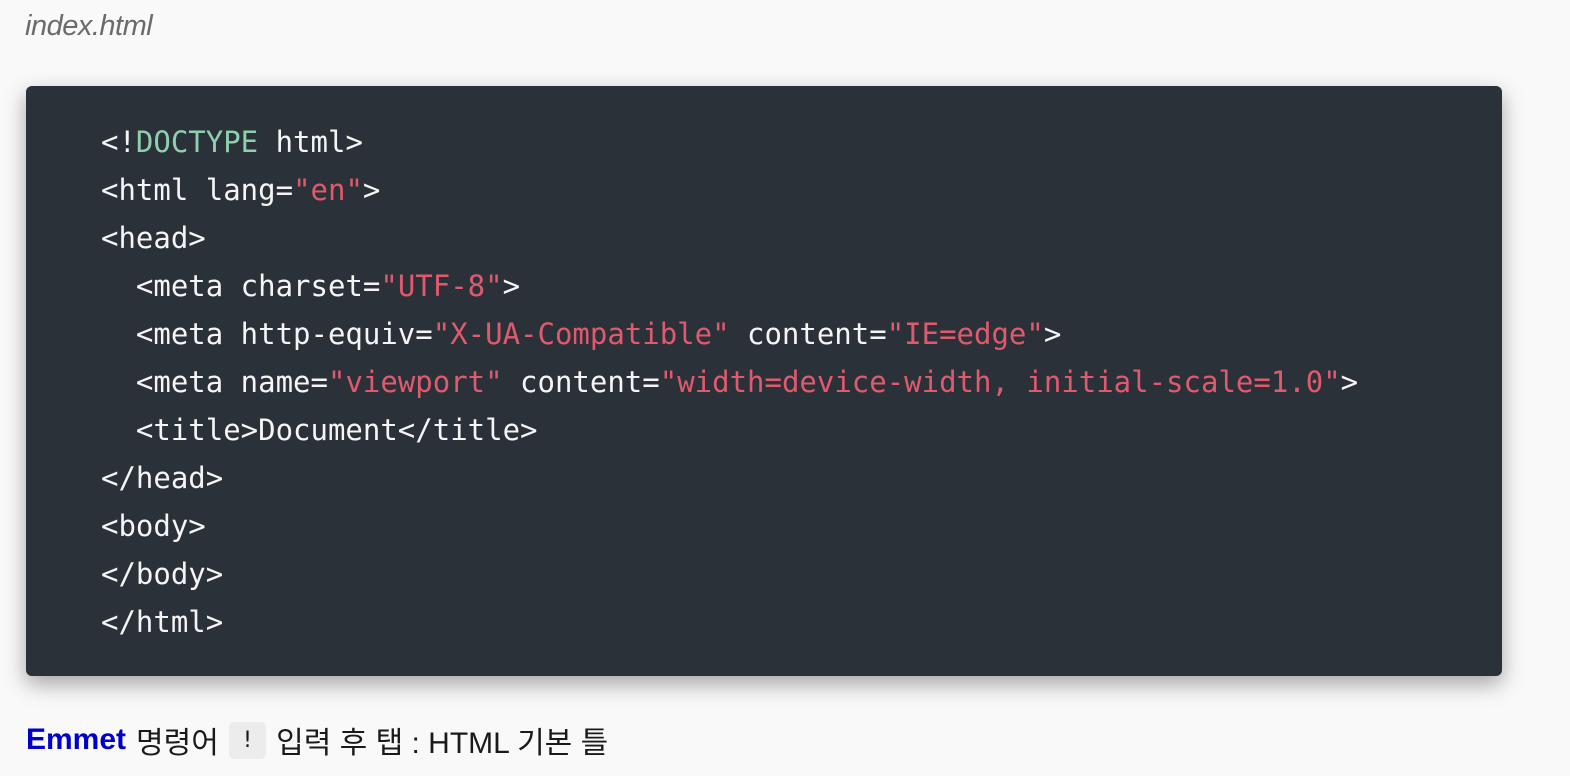 This screenshot has width=1570, height=776. I want to click on code-token-plain: <head>, so click(153, 238).